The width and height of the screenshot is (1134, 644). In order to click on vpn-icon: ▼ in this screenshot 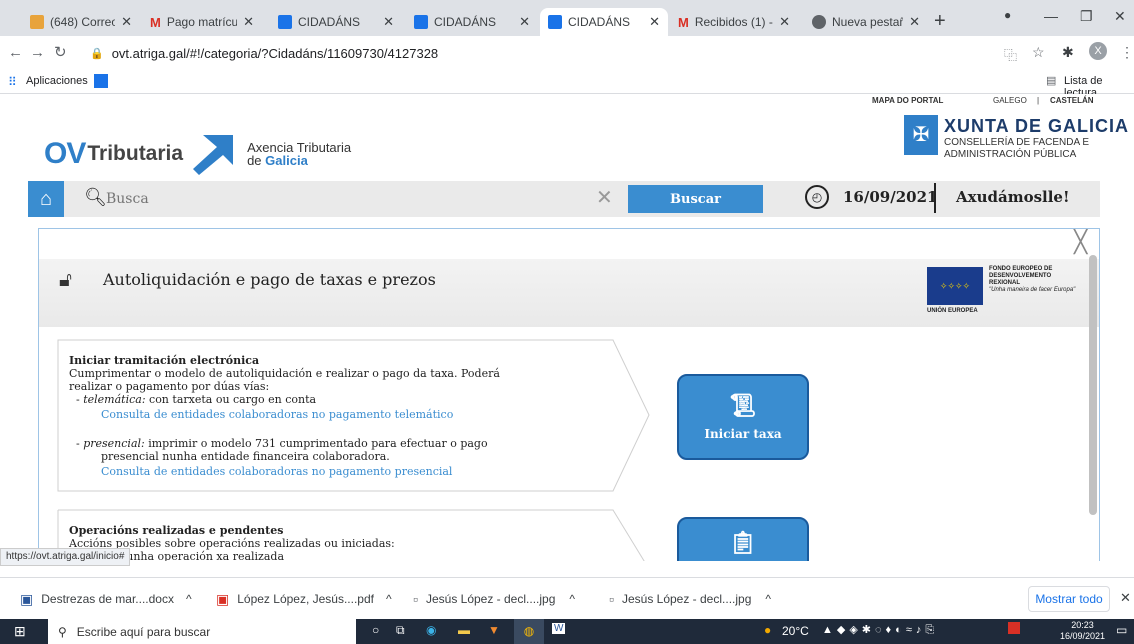, I will do `click(494, 630)`.